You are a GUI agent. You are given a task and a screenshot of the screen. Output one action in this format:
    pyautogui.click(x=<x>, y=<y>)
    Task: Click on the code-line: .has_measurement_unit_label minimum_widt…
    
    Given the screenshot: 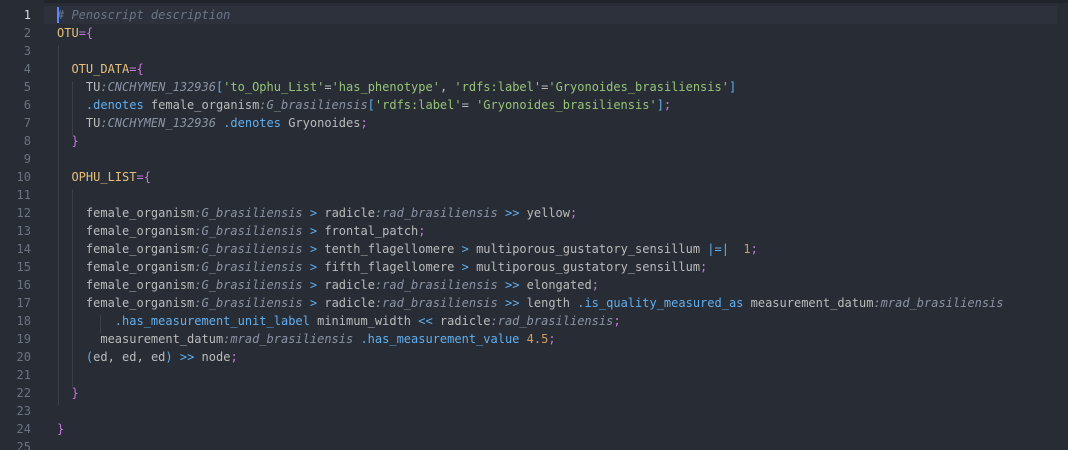 What is the action you would take?
    pyautogui.click(x=557, y=321)
    